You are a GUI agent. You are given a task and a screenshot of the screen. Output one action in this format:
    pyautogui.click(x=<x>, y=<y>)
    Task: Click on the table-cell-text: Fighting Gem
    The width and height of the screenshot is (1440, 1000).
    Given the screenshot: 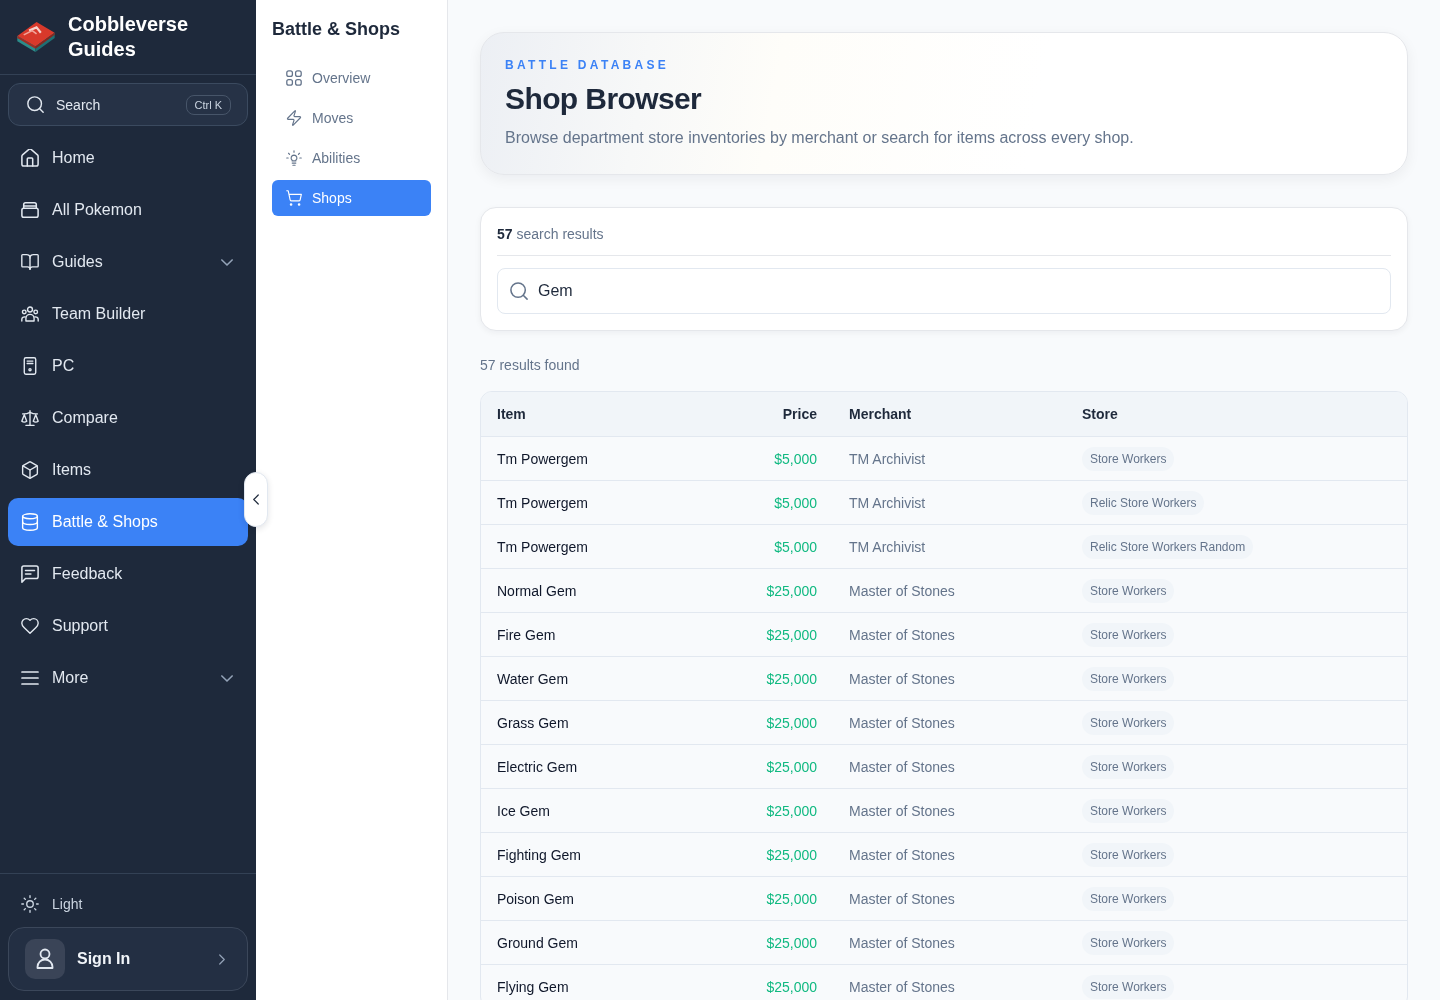 What is the action you would take?
    pyautogui.click(x=539, y=855)
    